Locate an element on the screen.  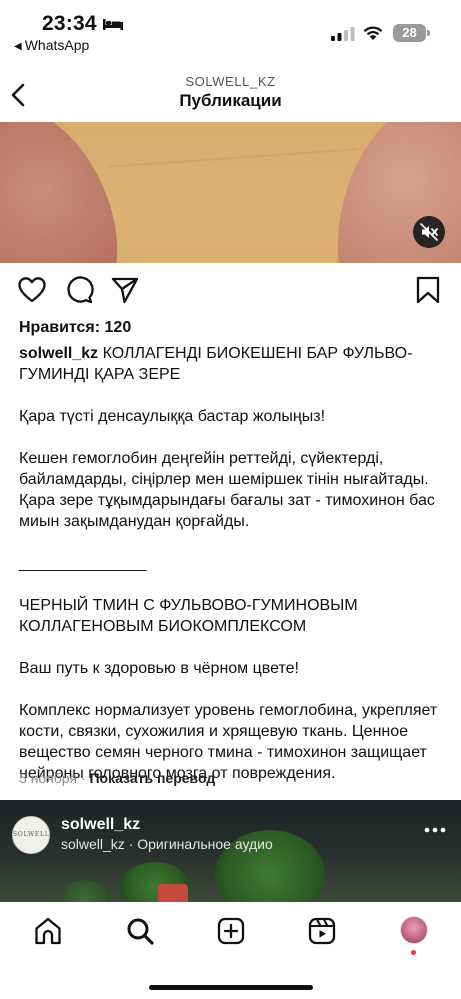
back-triangle-icon: ◀ is located at coordinates (18, 46).